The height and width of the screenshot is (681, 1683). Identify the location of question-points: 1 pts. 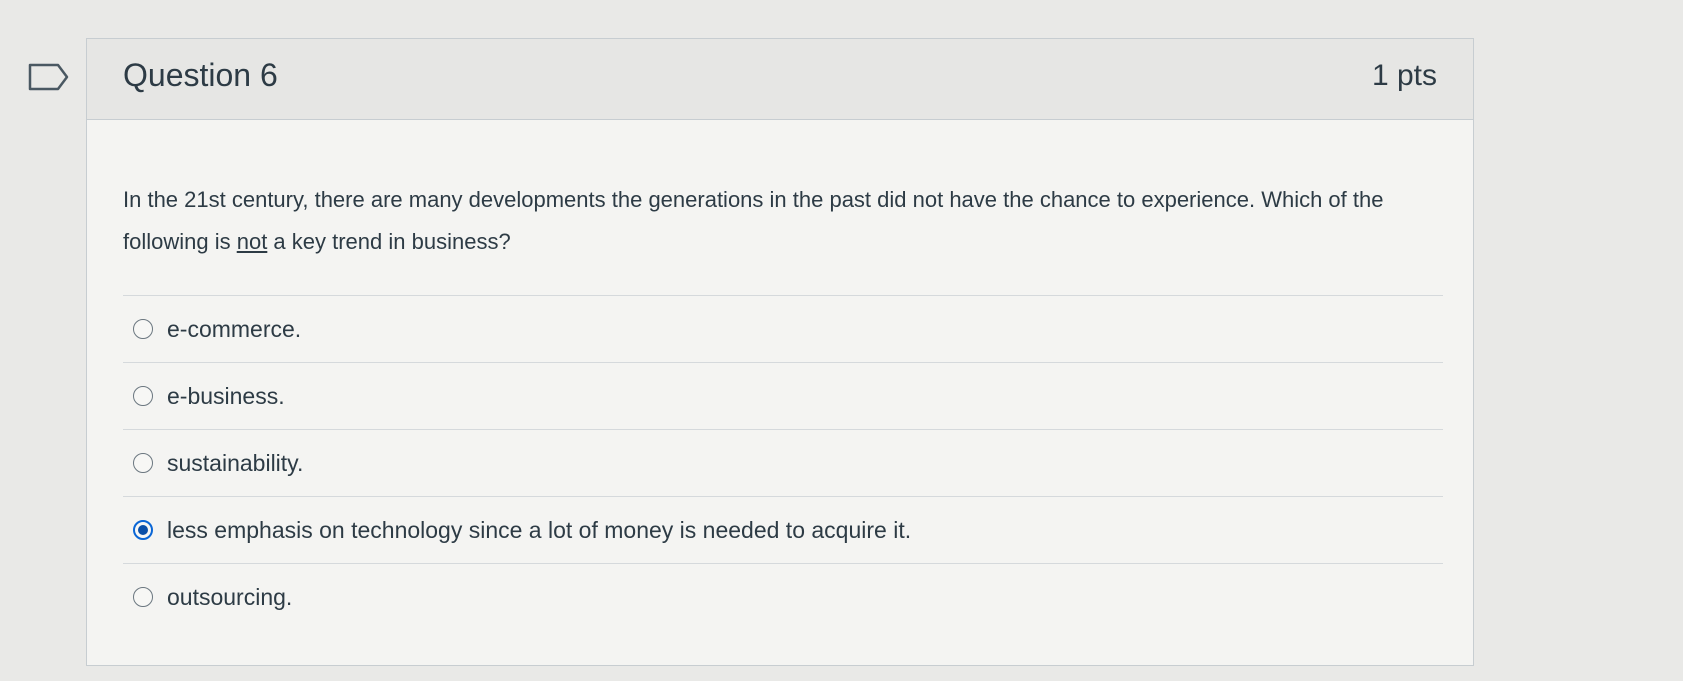
(1404, 75).